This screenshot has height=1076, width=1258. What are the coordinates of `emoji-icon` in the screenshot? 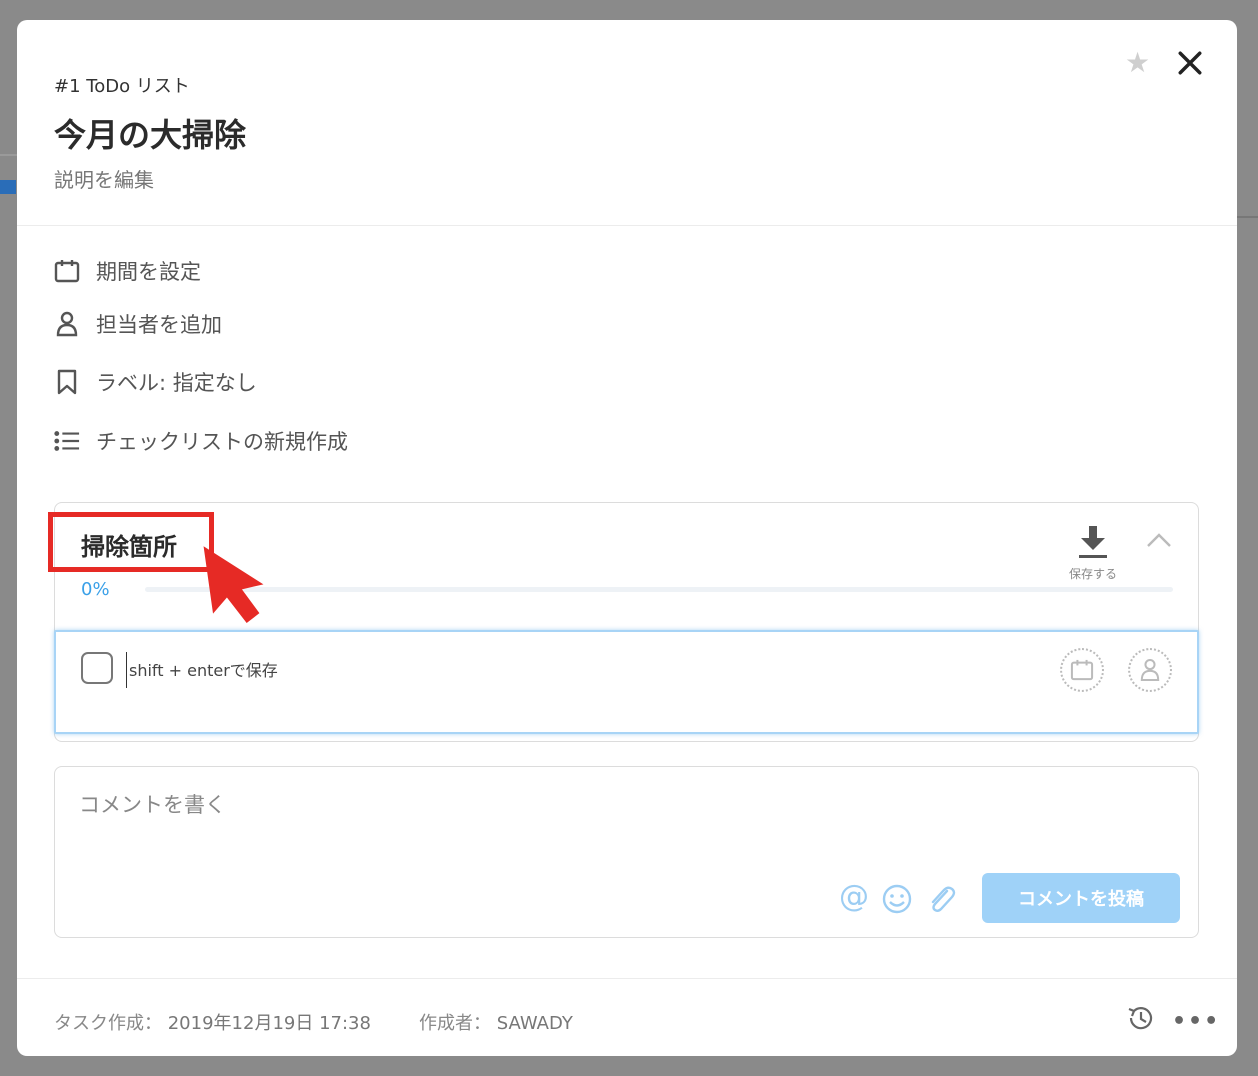 It's located at (897, 901).